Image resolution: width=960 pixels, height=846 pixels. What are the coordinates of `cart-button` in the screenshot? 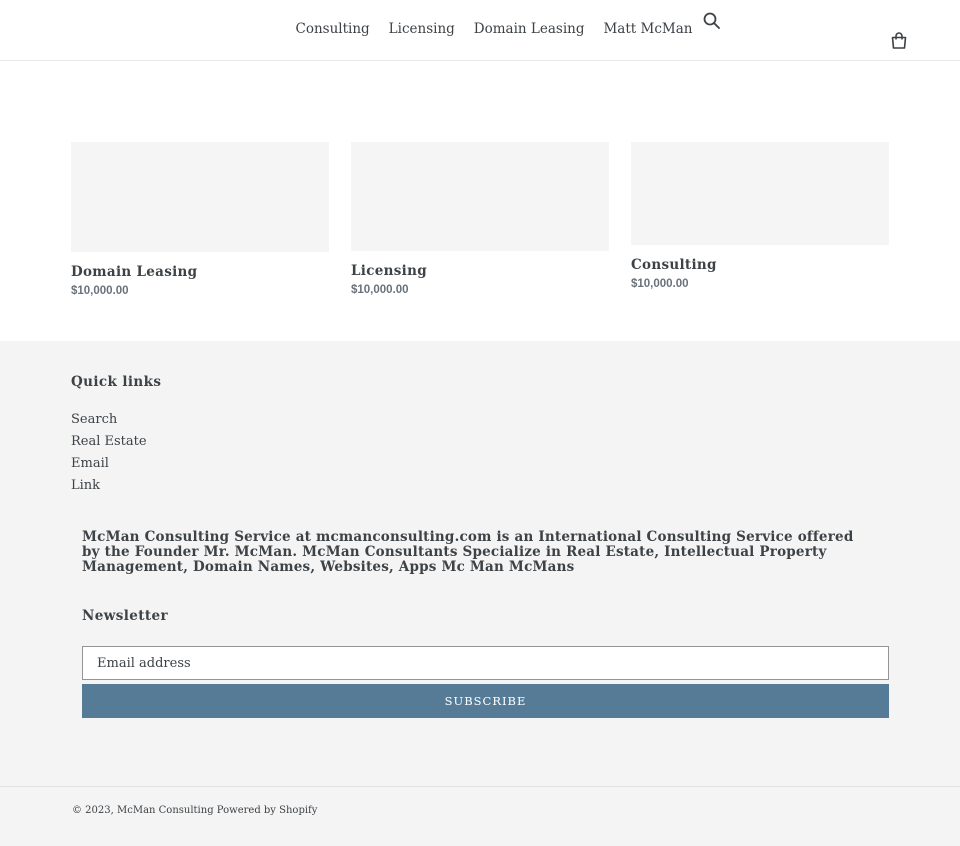 It's located at (899, 41).